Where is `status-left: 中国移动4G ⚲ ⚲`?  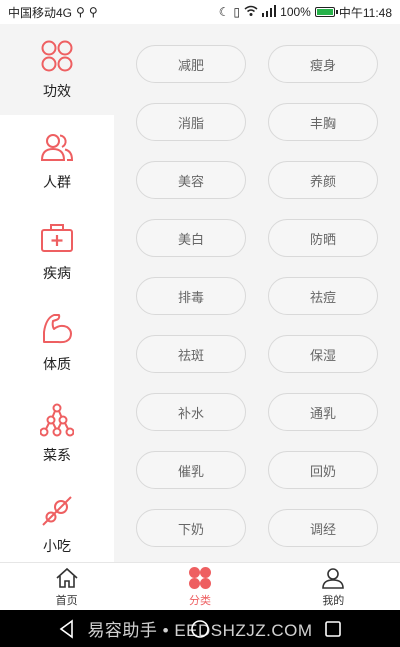 status-left: 中国移动4G ⚲ ⚲ is located at coordinates (53, 12).